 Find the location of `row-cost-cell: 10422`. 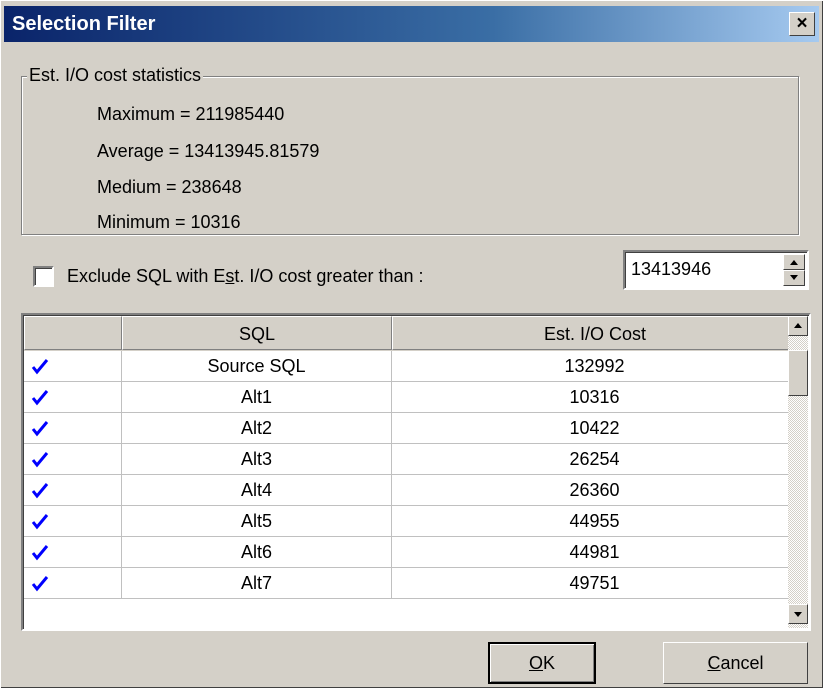

row-cost-cell: 10422 is located at coordinates (595, 428).